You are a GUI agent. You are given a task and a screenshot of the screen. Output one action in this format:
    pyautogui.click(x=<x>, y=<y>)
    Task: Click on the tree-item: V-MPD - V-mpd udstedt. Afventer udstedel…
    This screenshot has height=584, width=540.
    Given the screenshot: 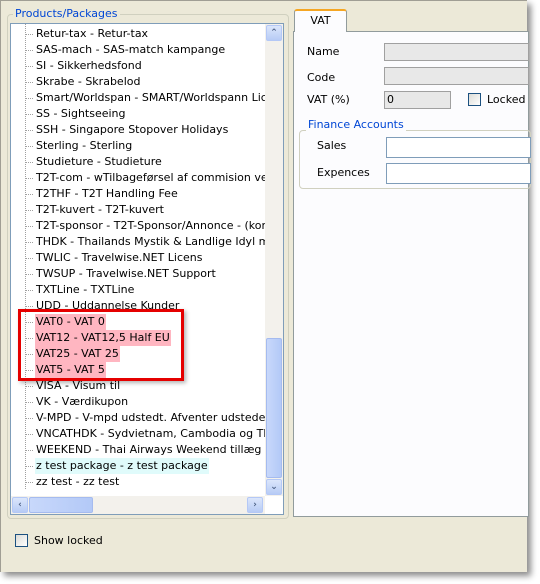 What is the action you would take?
    pyautogui.click(x=159, y=418)
    